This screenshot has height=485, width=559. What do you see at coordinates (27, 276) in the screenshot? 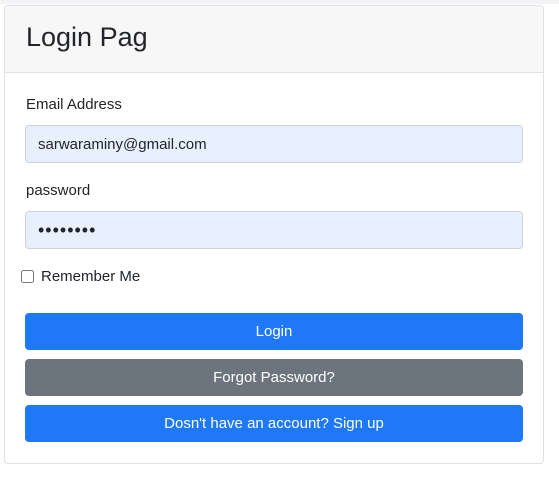
I see `remember-me-checkbox` at bounding box center [27, 276].